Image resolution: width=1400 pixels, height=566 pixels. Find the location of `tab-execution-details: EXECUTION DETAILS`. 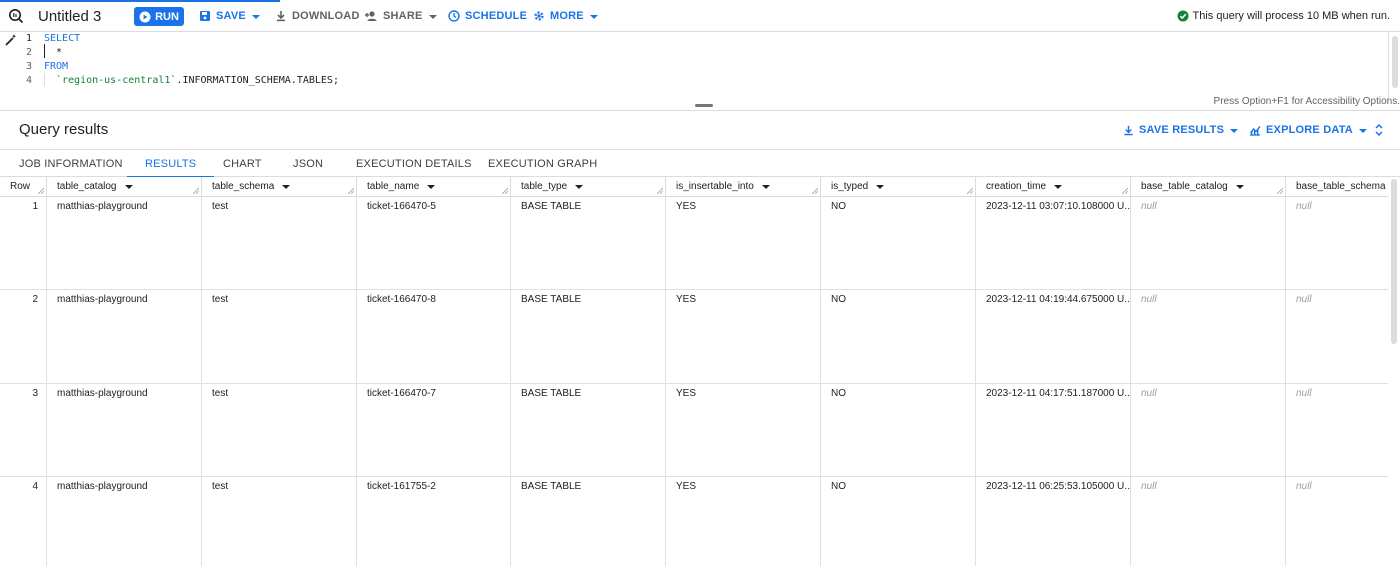

tab-execution-details: EXECUTION DETAILS is located at coordinates (414, 163).